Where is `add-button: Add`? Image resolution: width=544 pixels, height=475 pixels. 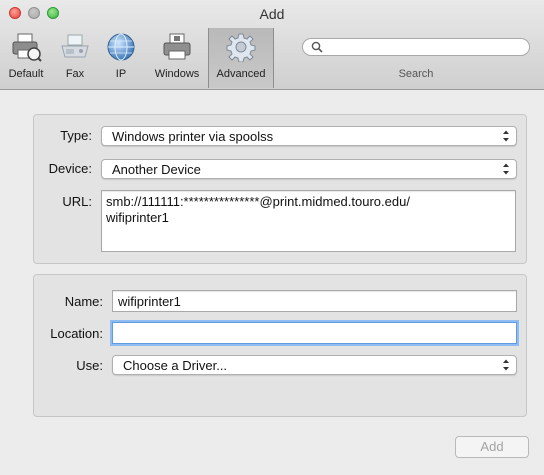
add-button: Add is located at coordinates (492, 447).